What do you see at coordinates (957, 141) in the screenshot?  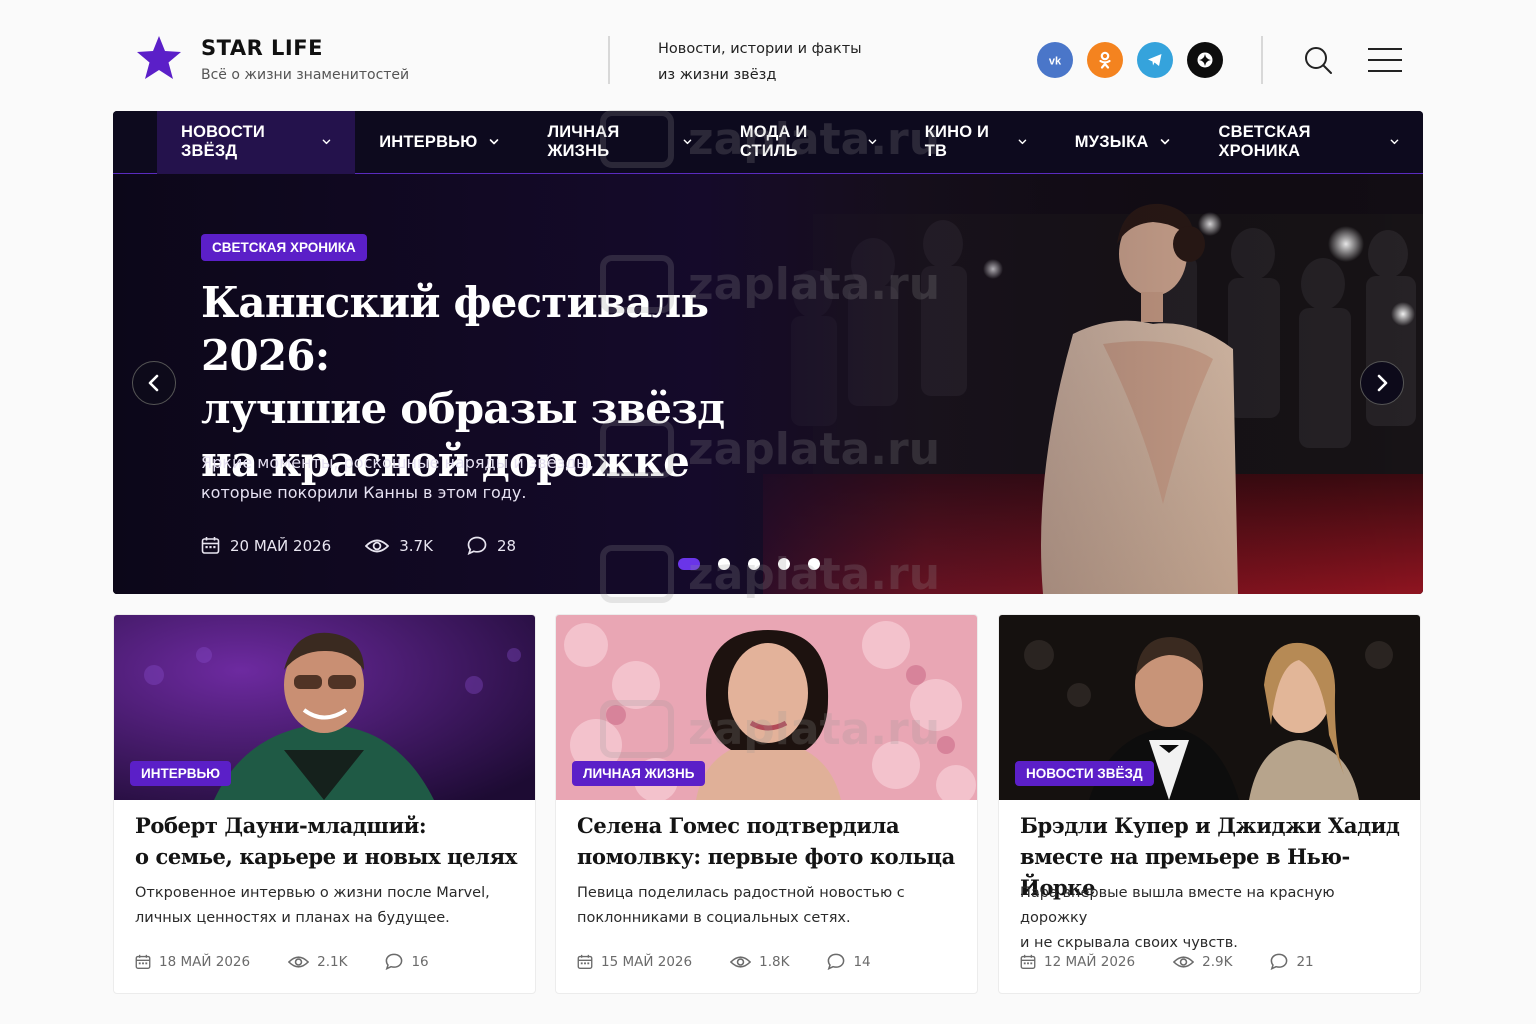 I see `nav-item-label: КИНО И ТВ` at bounding box center [957, 141].